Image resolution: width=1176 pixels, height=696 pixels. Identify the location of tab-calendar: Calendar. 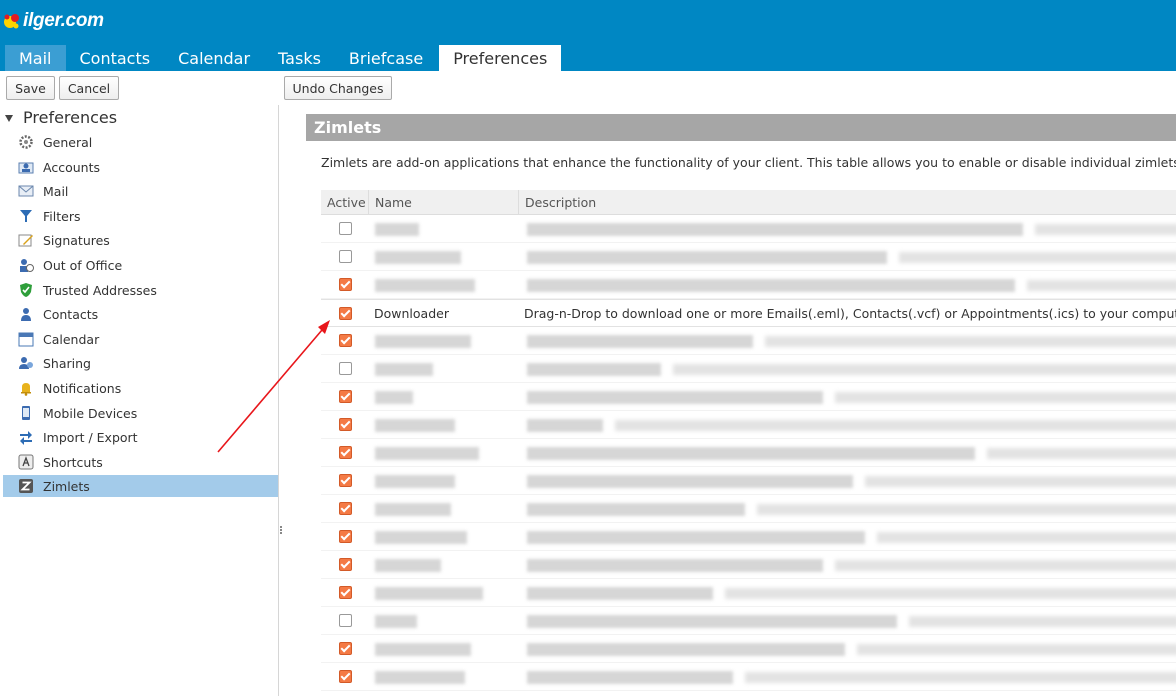
(214, 58).